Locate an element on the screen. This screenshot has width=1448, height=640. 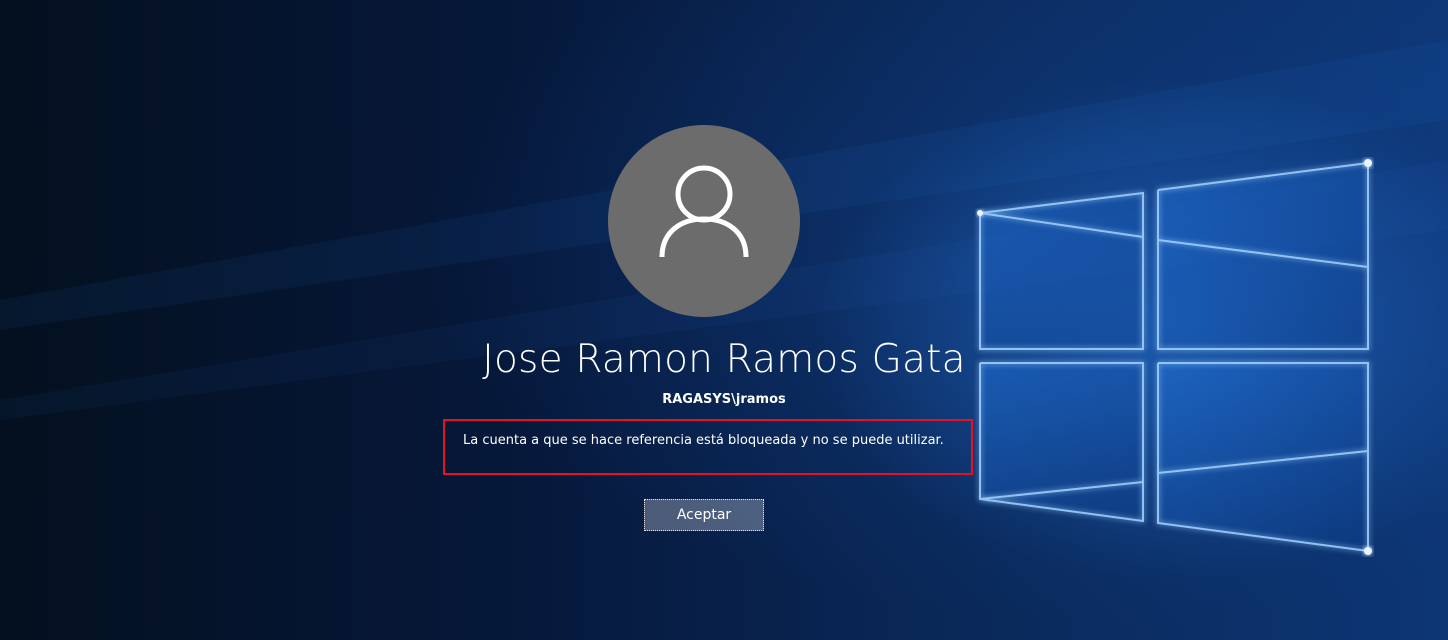
user-avatar is located at coordinates (704, 221).